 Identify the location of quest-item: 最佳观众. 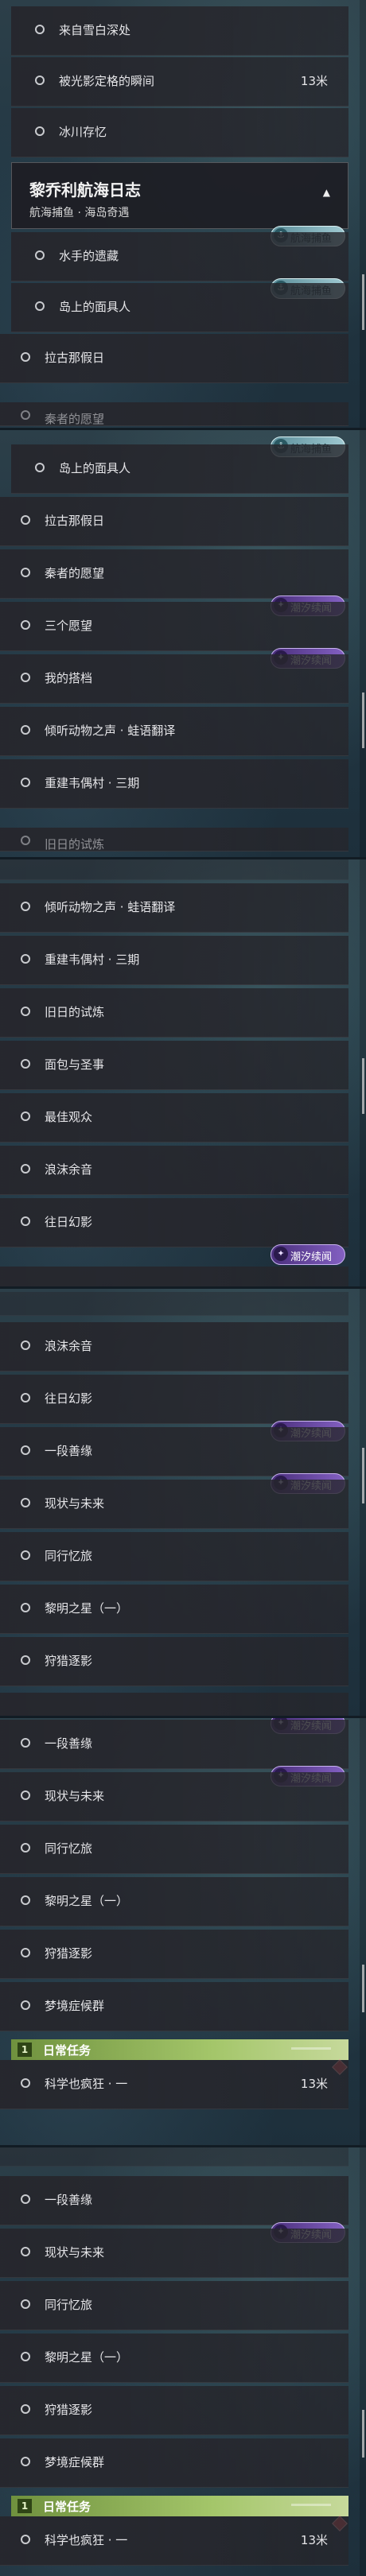
(174, 1118).